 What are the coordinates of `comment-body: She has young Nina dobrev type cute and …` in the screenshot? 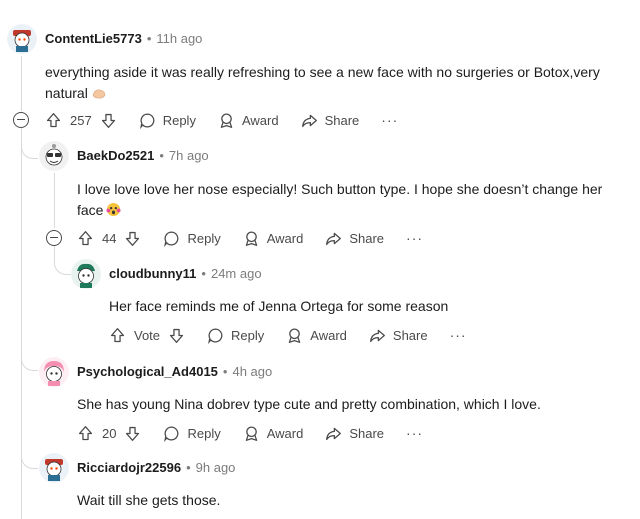 It's located at (347, 404).